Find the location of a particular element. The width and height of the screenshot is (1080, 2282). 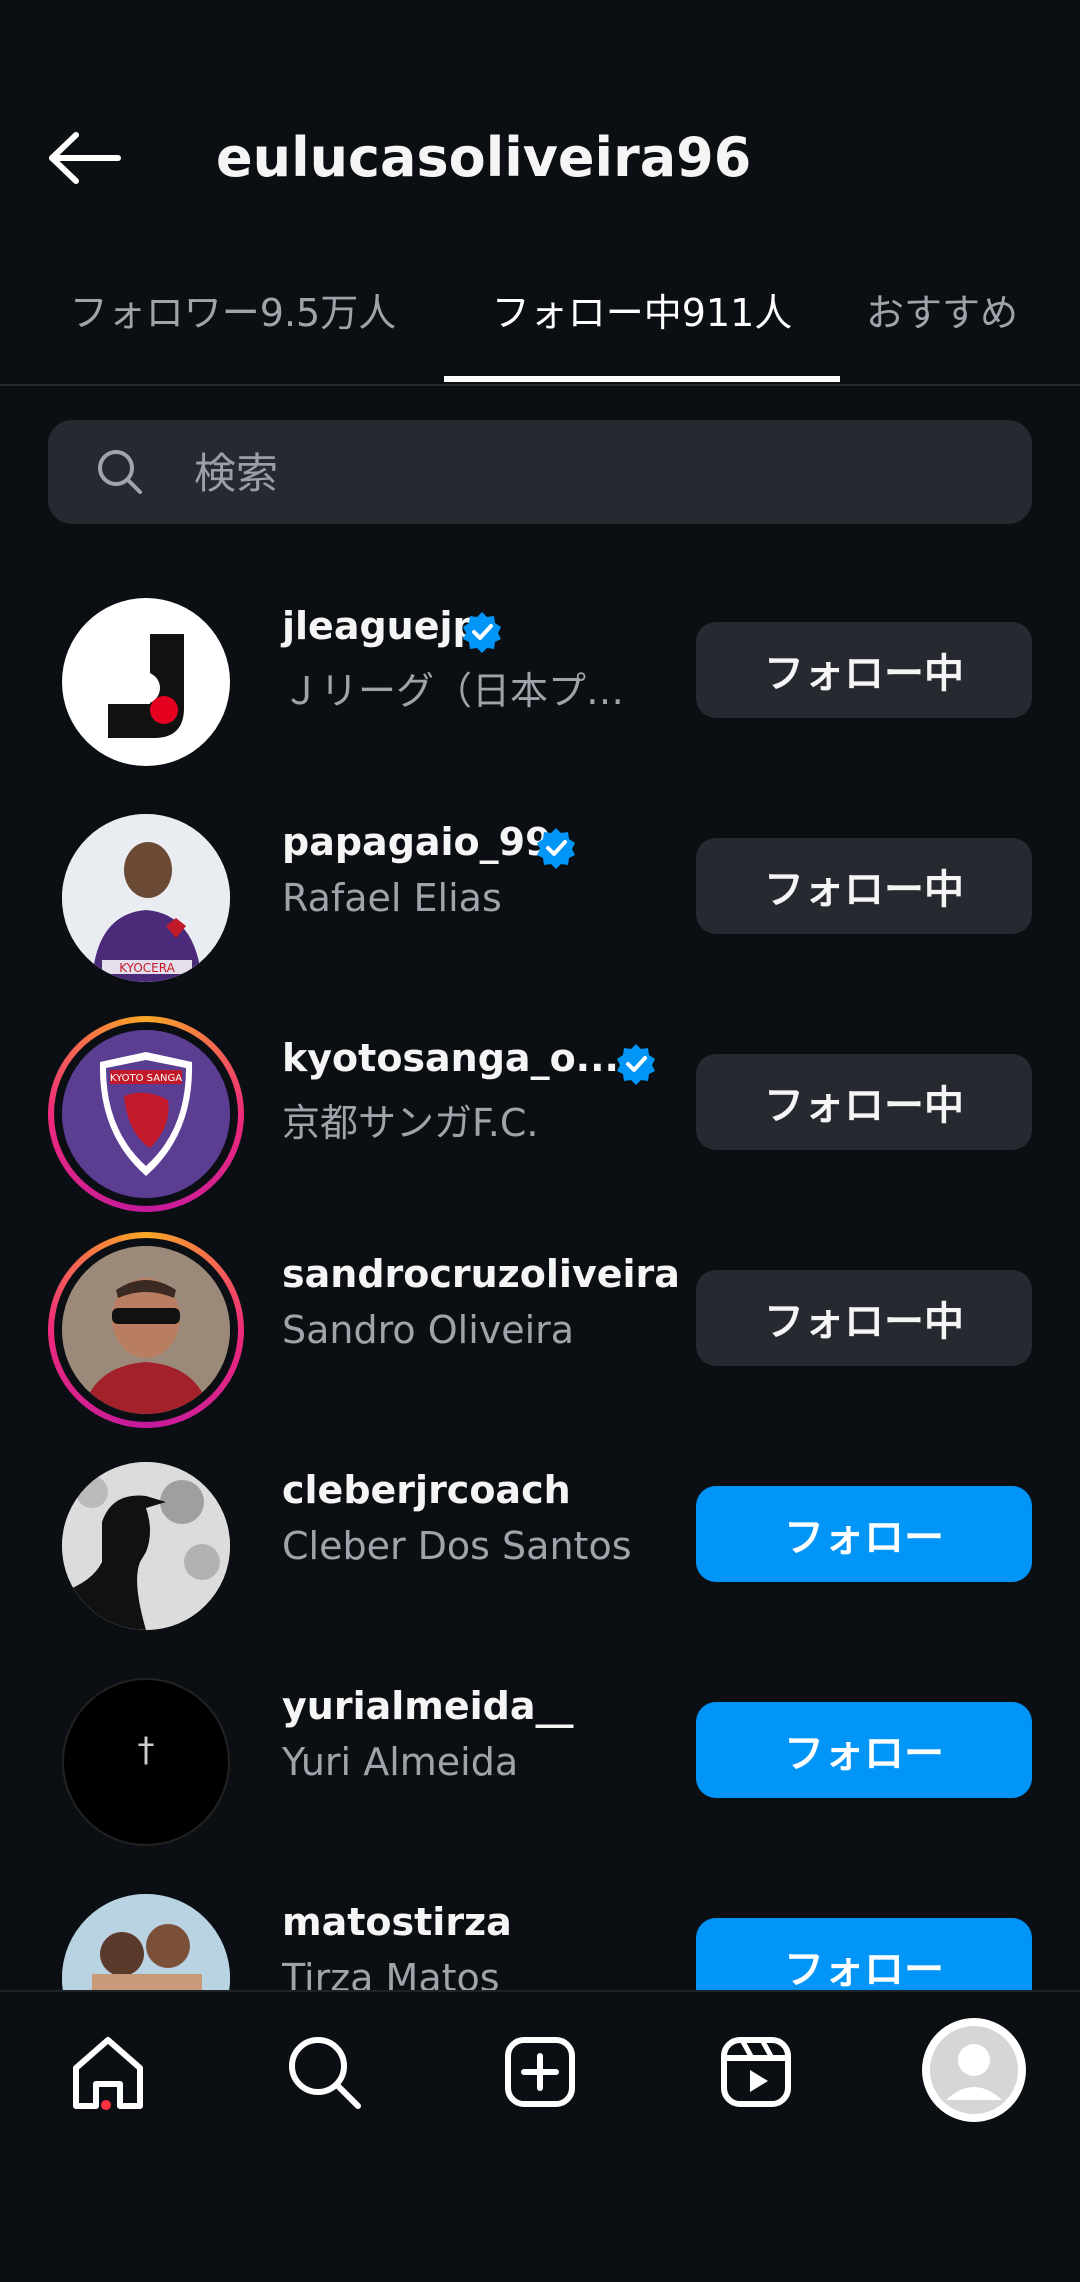

username: jleaguejp is located at coordinates (381, 626).